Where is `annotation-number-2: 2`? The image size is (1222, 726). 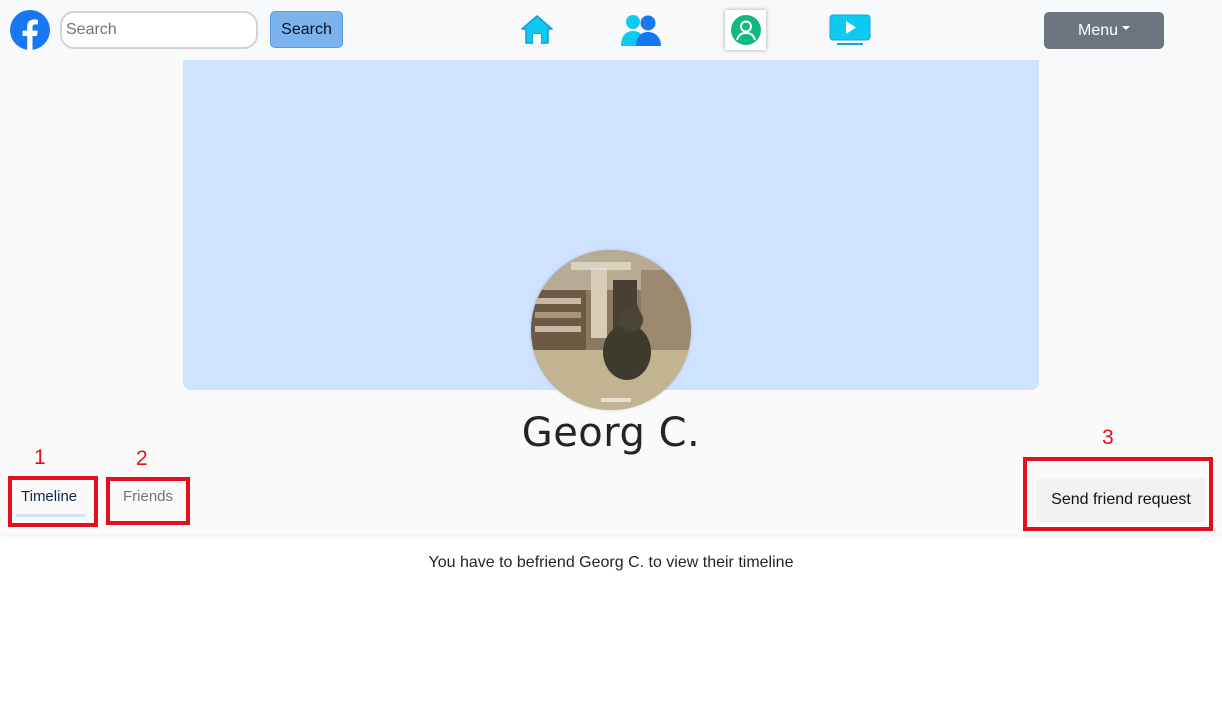
annotation-number-2: 2 is located at coordinates (142, 458).